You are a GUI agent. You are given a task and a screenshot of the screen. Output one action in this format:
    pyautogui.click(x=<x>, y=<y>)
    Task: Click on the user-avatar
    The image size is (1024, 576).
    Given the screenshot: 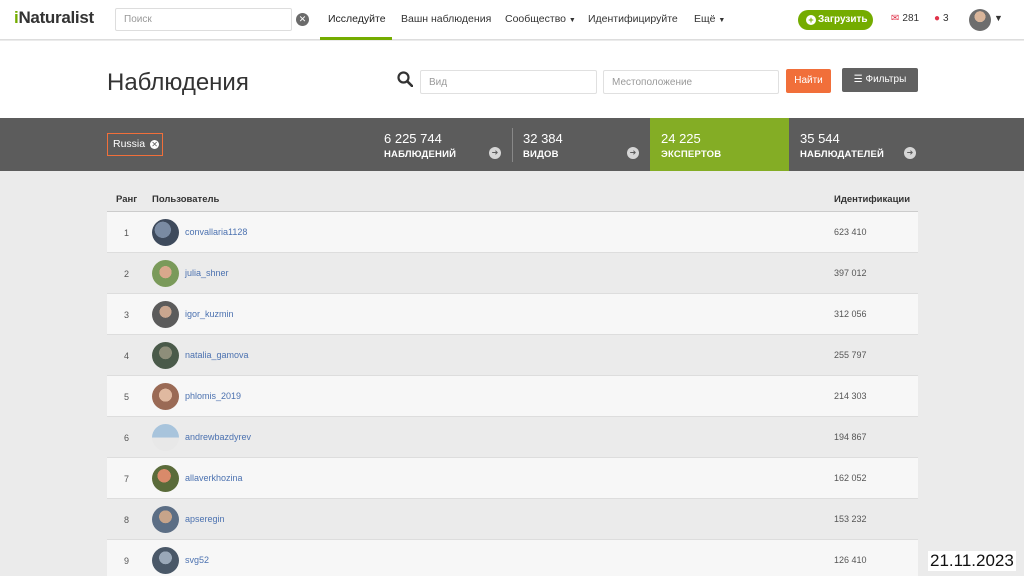 What is the action you would take?
    pyautogui.click(x=980, y=20)
    